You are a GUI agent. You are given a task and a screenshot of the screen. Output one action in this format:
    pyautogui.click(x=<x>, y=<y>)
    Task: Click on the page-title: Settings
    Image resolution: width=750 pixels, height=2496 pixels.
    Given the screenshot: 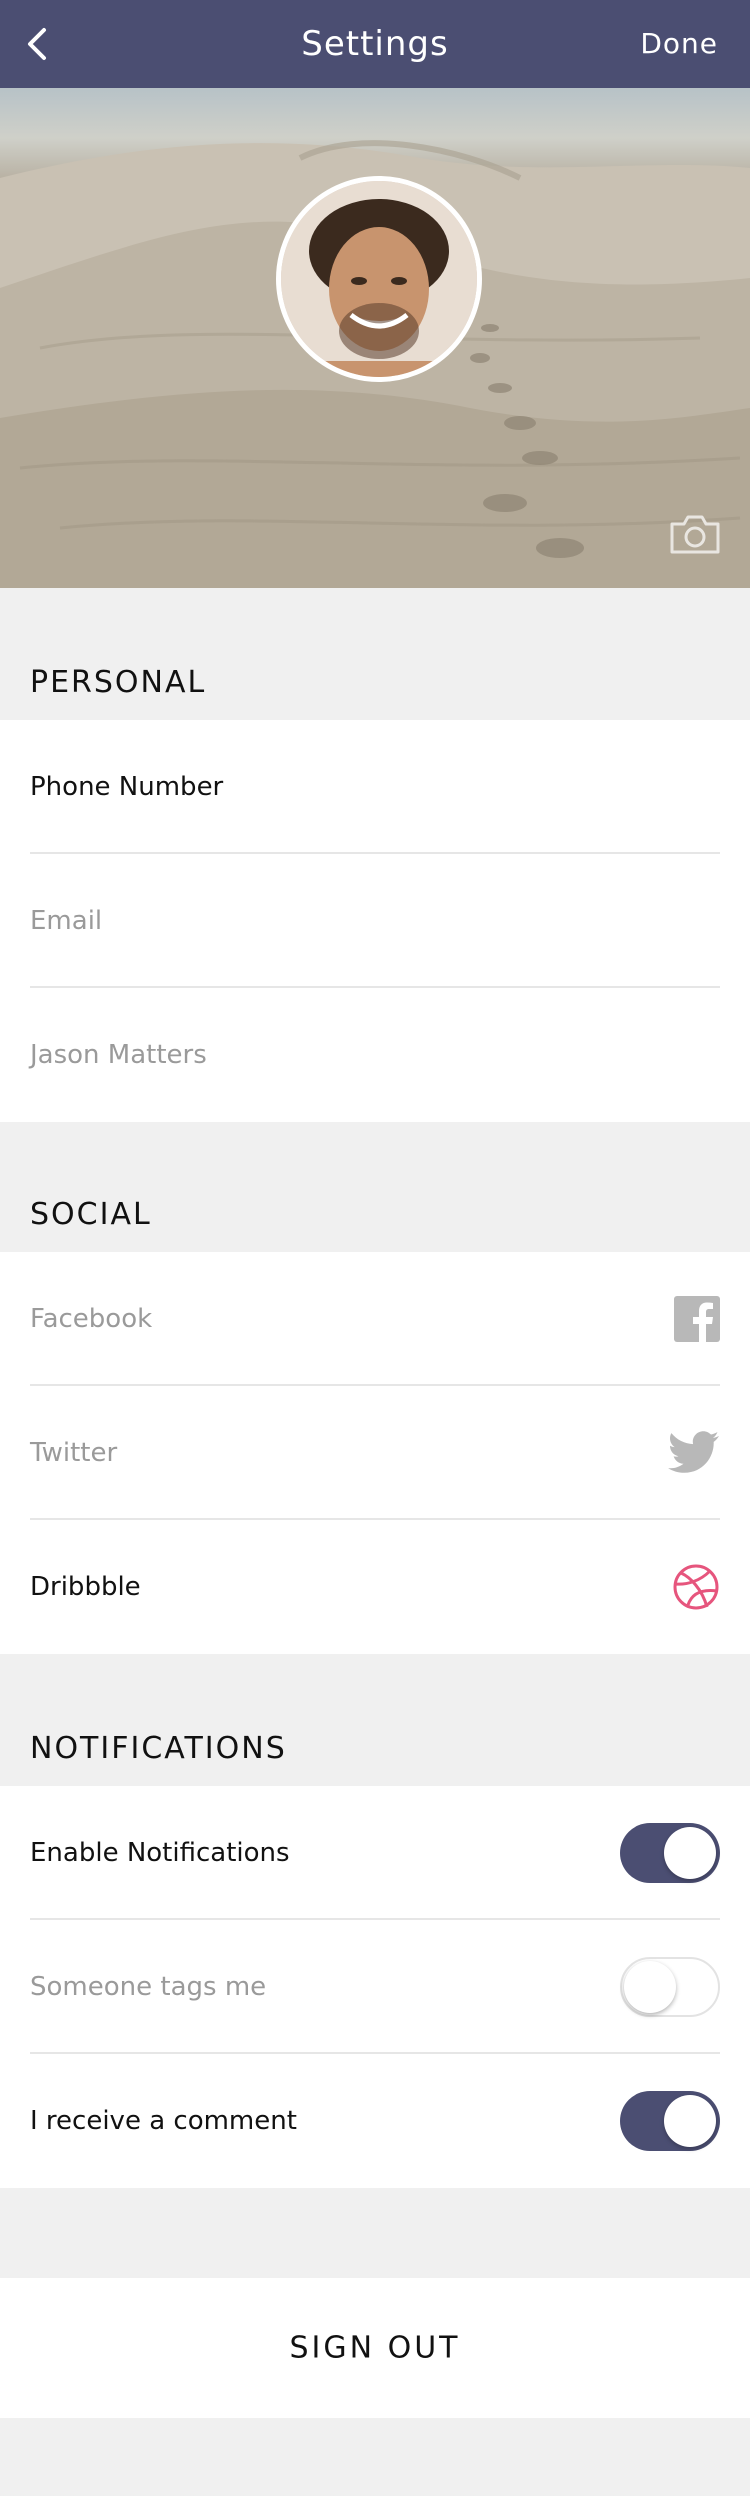 What is the action you would take?
    pyautogui.click(x=375, y=44)
    